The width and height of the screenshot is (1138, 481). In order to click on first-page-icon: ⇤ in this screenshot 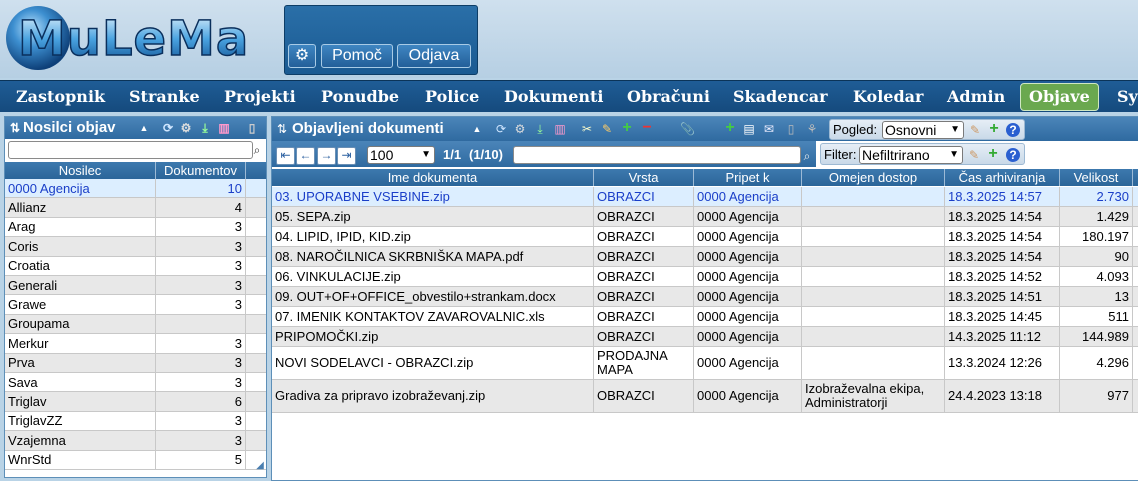, I will do `click(285, 156)`.